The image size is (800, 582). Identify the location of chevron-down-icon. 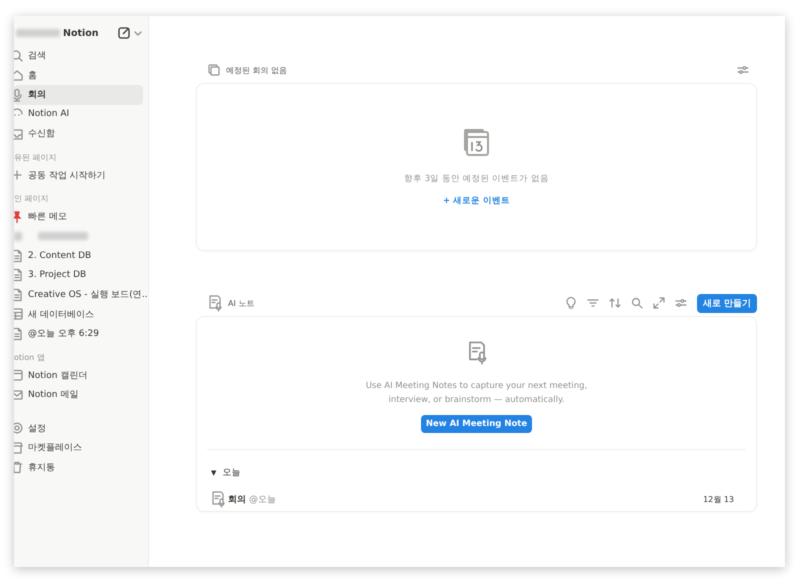
(138, 33).